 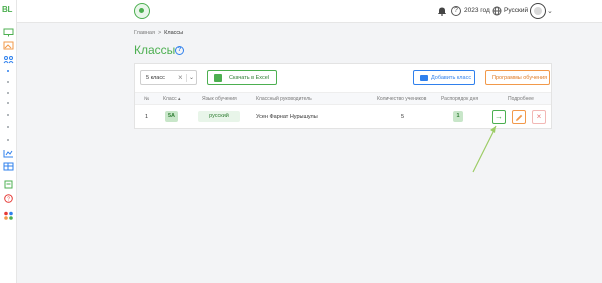 What do you see at coordinates (155, 78) in the screenshot?
I see `class-select-value: 5 класс` at bounding box center [155, 78].